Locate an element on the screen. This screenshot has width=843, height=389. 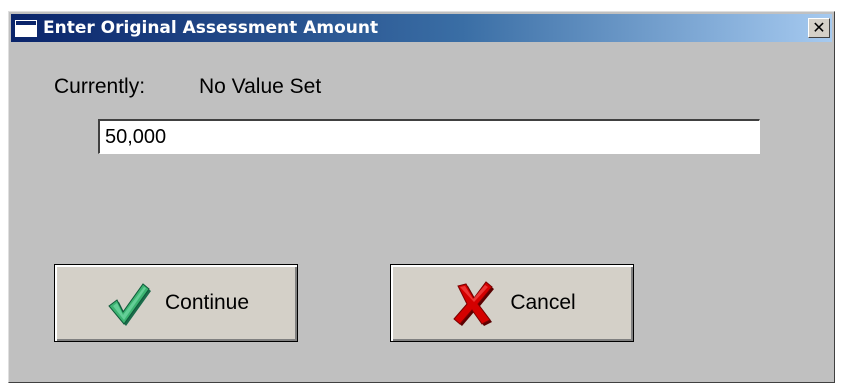
continue-button: Continue is located at coordinates (176, 303).